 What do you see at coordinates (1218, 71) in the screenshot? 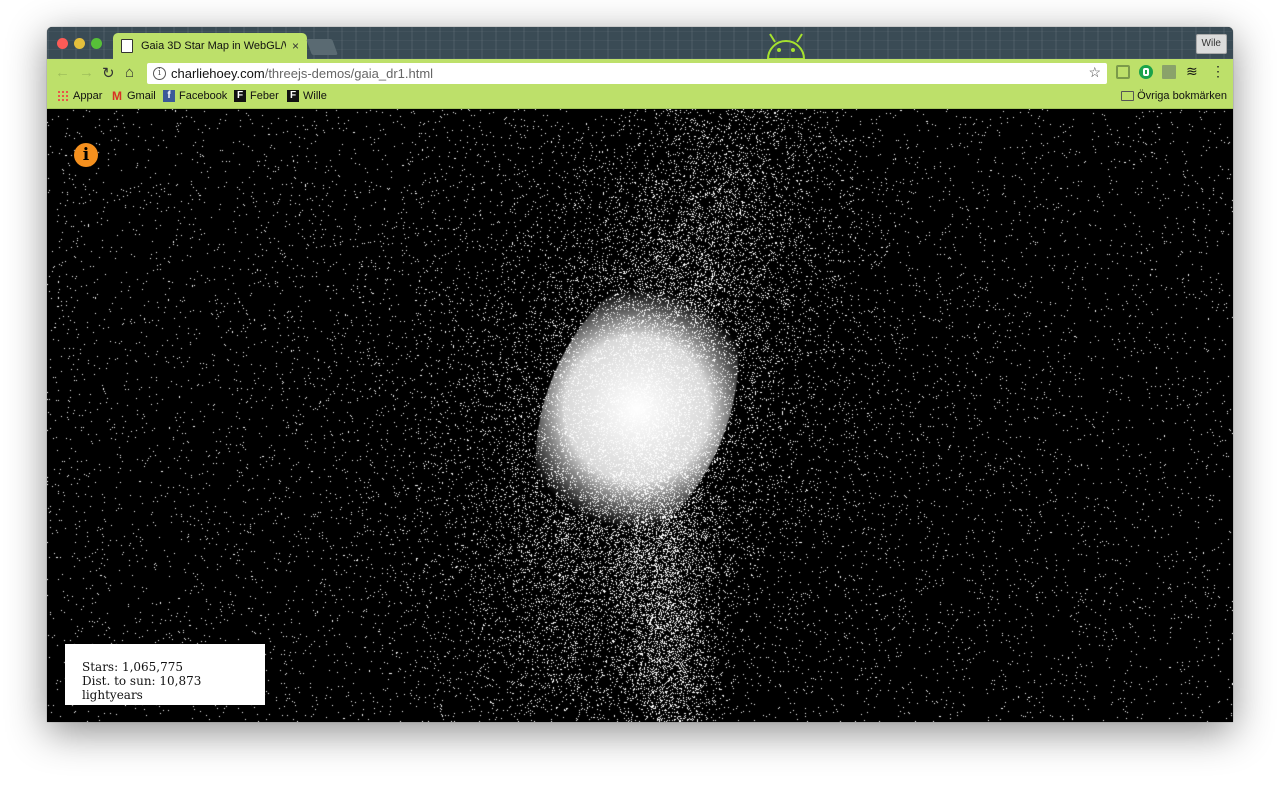
I see `menu-icon: ⋮` at bounding box center [1218, 71].